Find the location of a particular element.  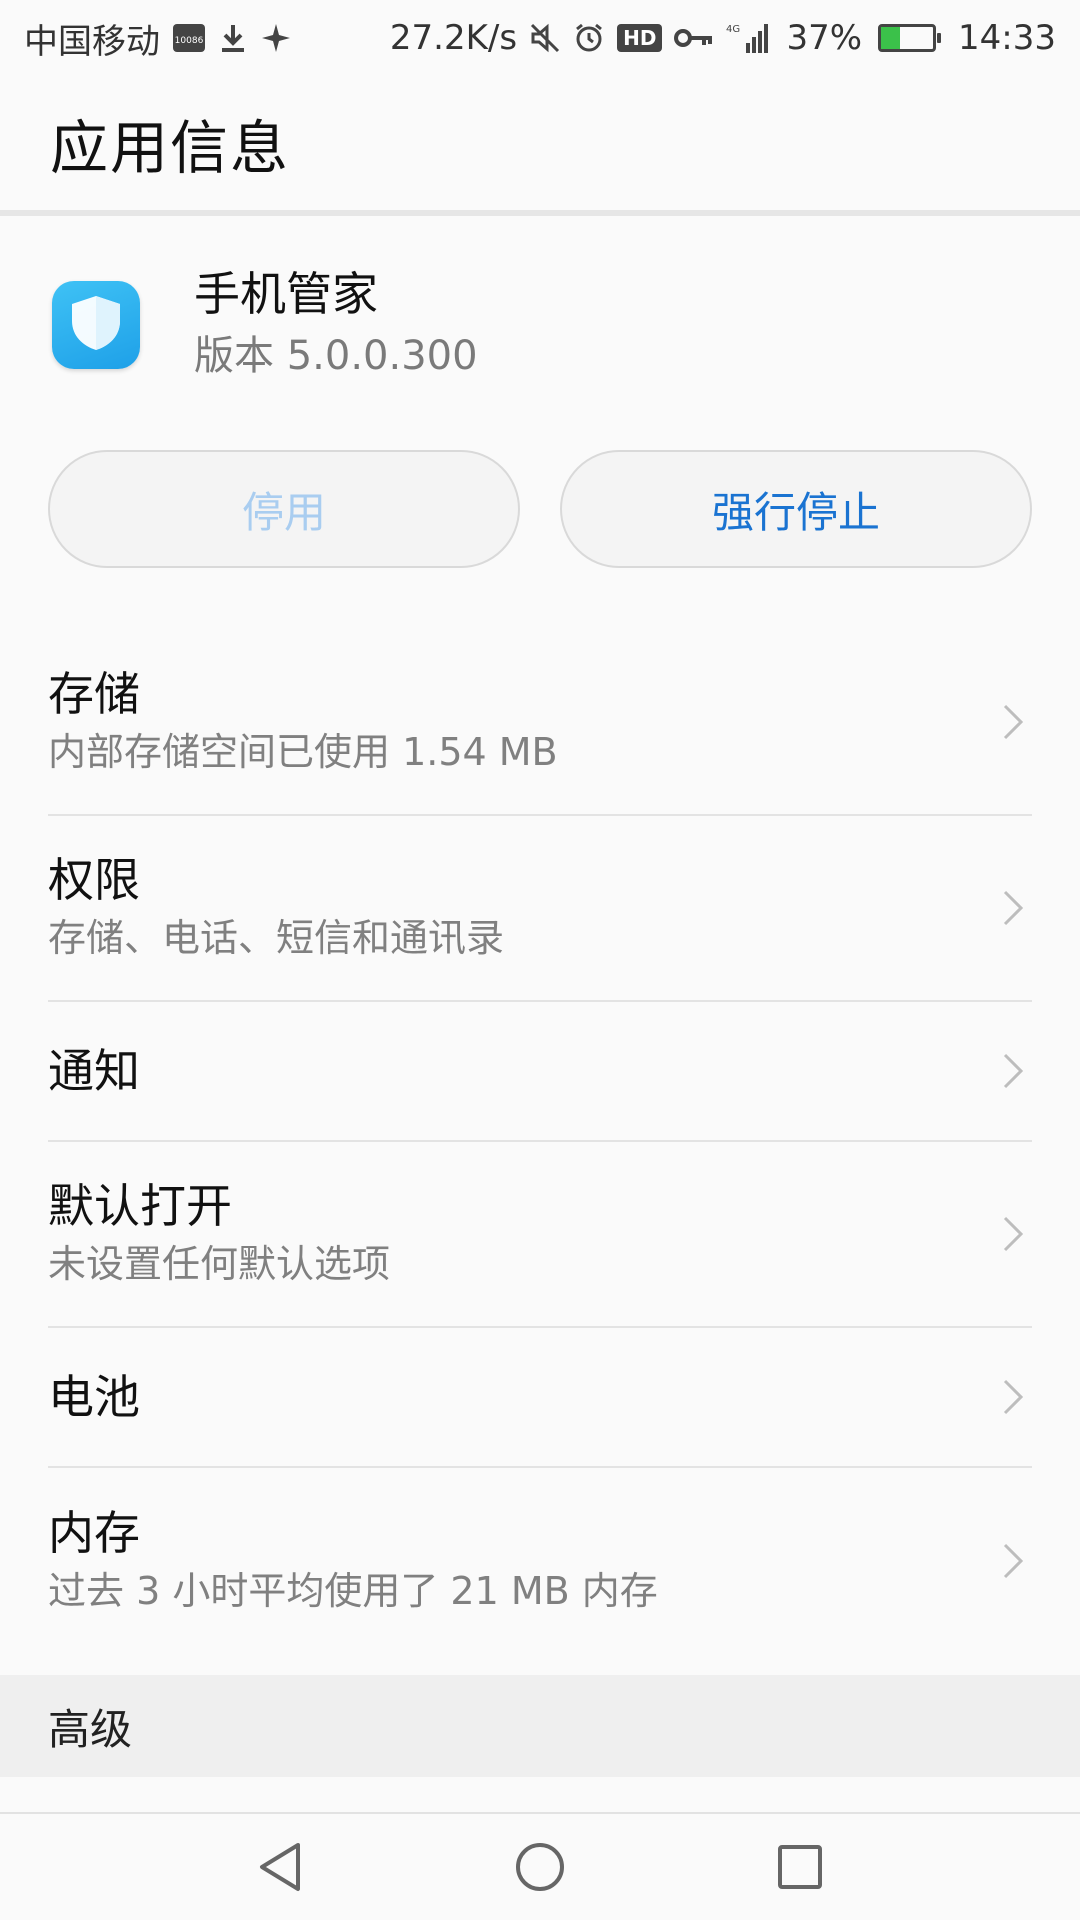

app-header: 手机管家 版本 5.0.0.300 is located at coordinates (540, 325).